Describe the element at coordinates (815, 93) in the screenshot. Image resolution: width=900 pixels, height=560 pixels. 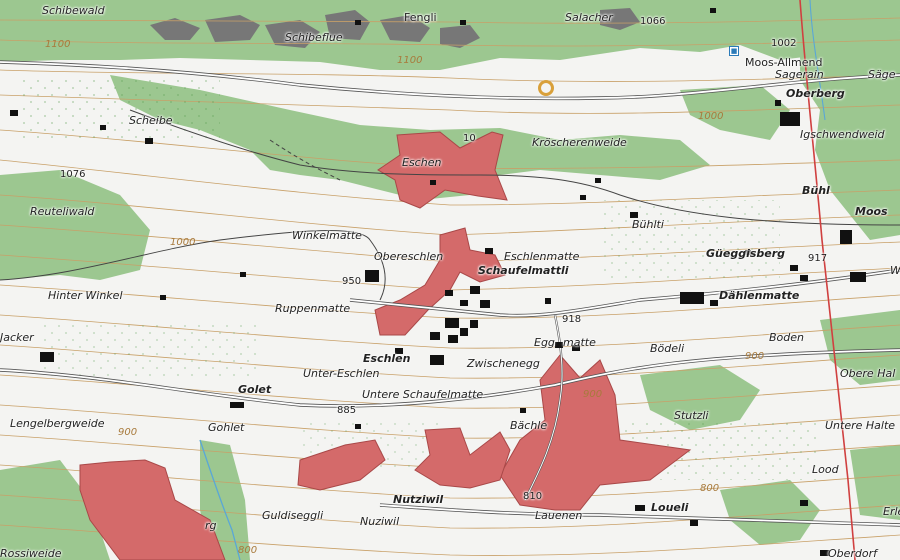
I see `place-label: Oberberg` at that location.